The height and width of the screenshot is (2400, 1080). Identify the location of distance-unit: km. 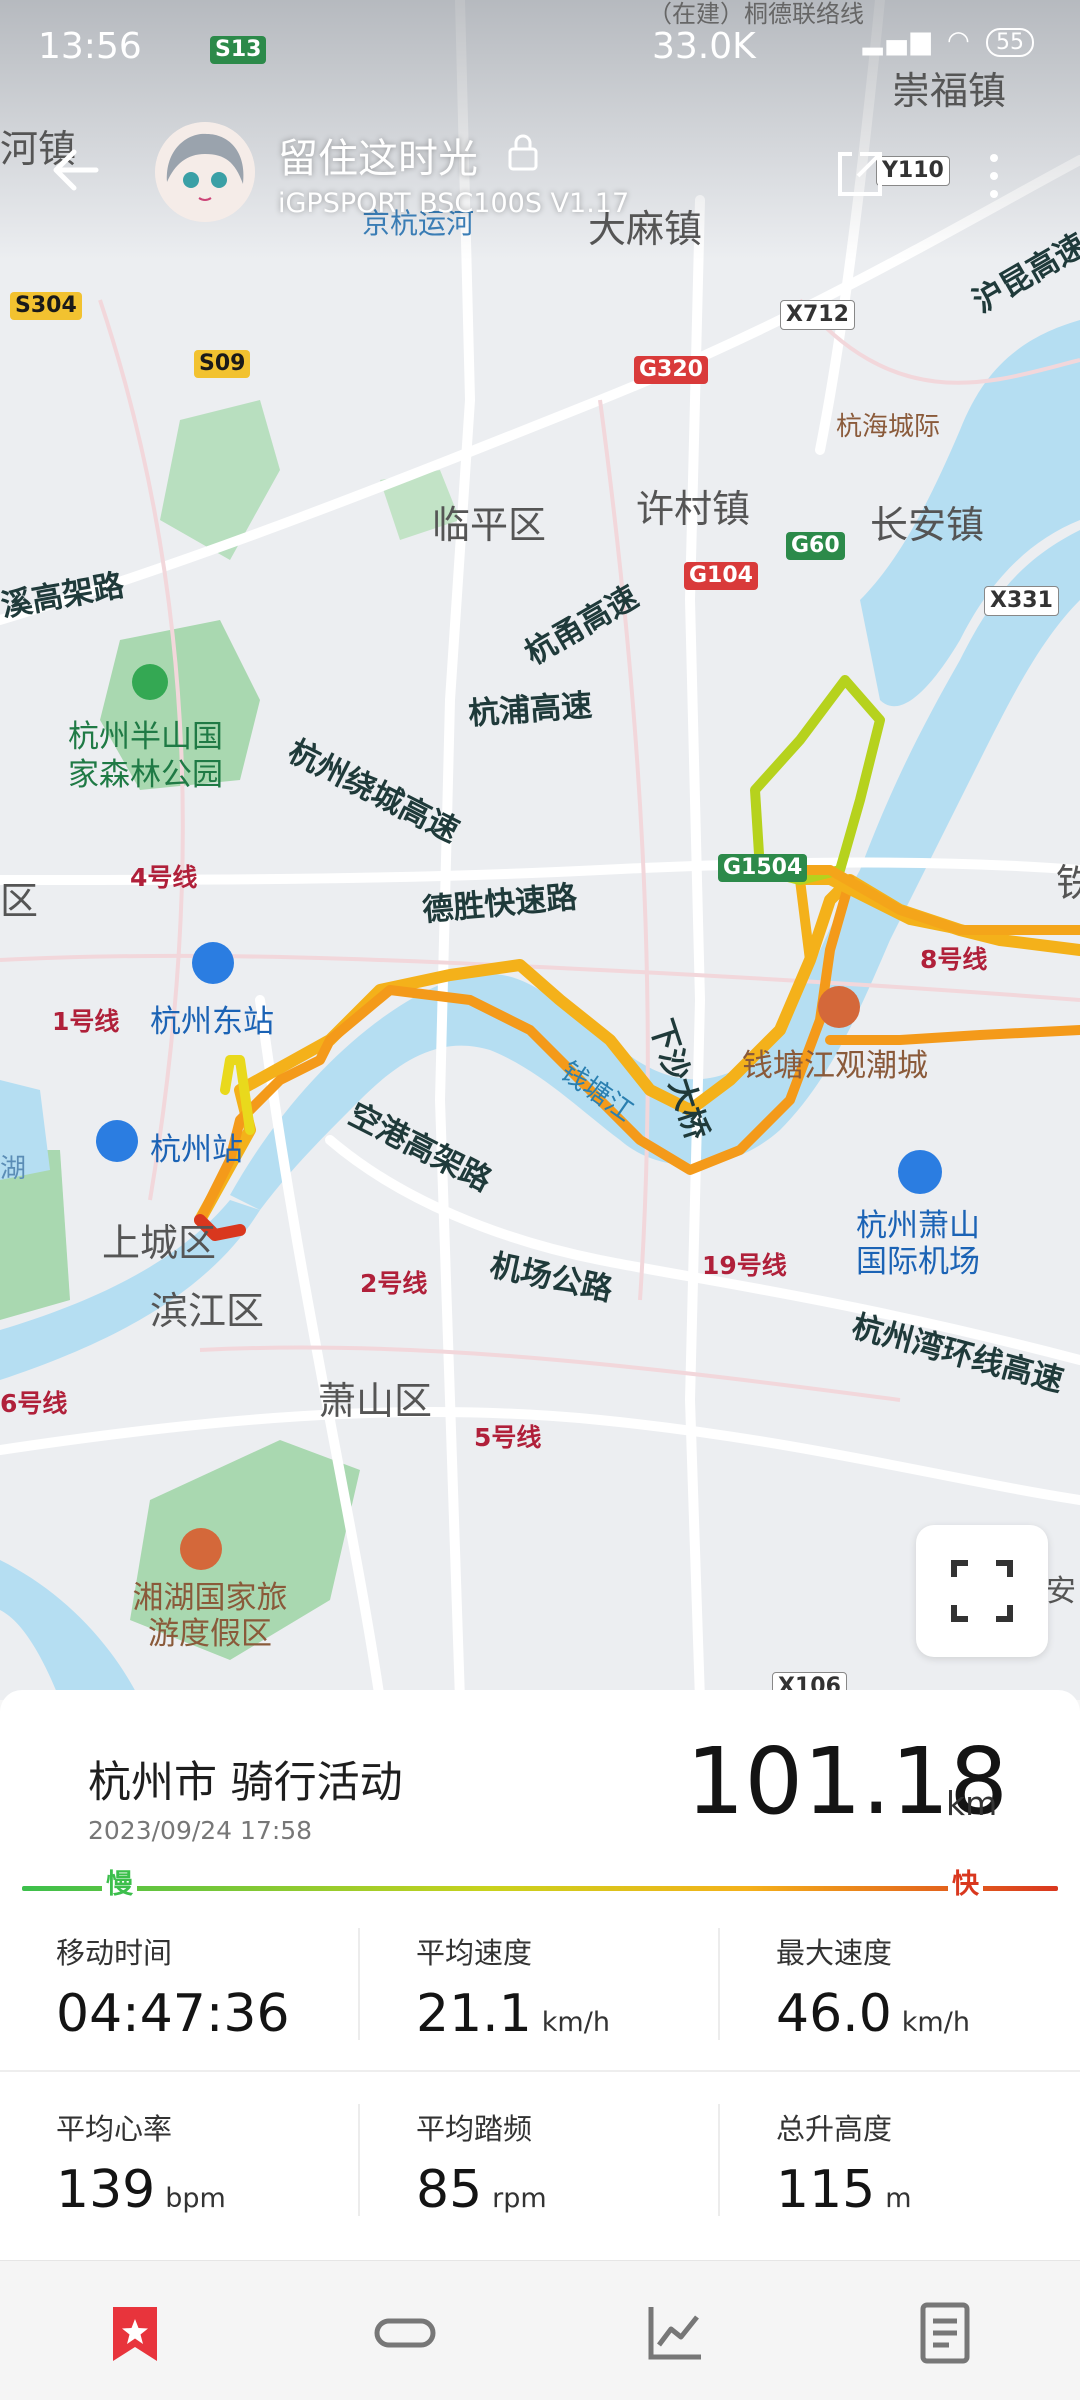
(972, 1803).